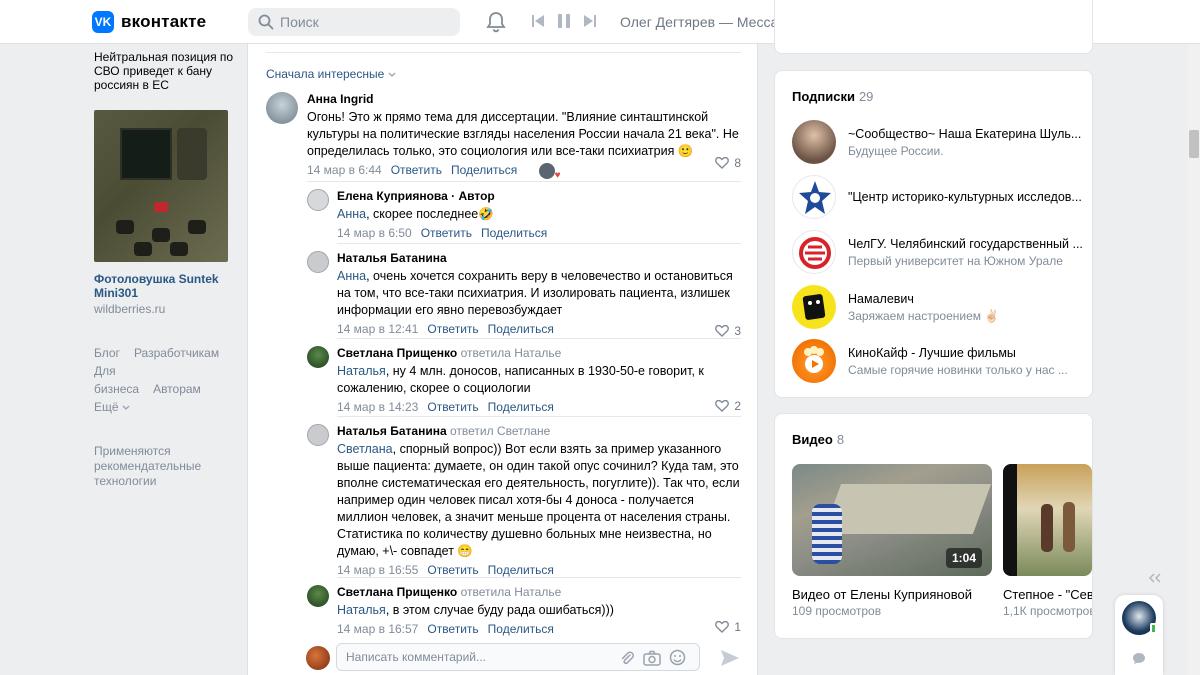 Image resolution: width=1200 pixels, height=675 pixels. Describe the element at coordinates (365, 22) in the screenshot. I see `search-input` at that location.